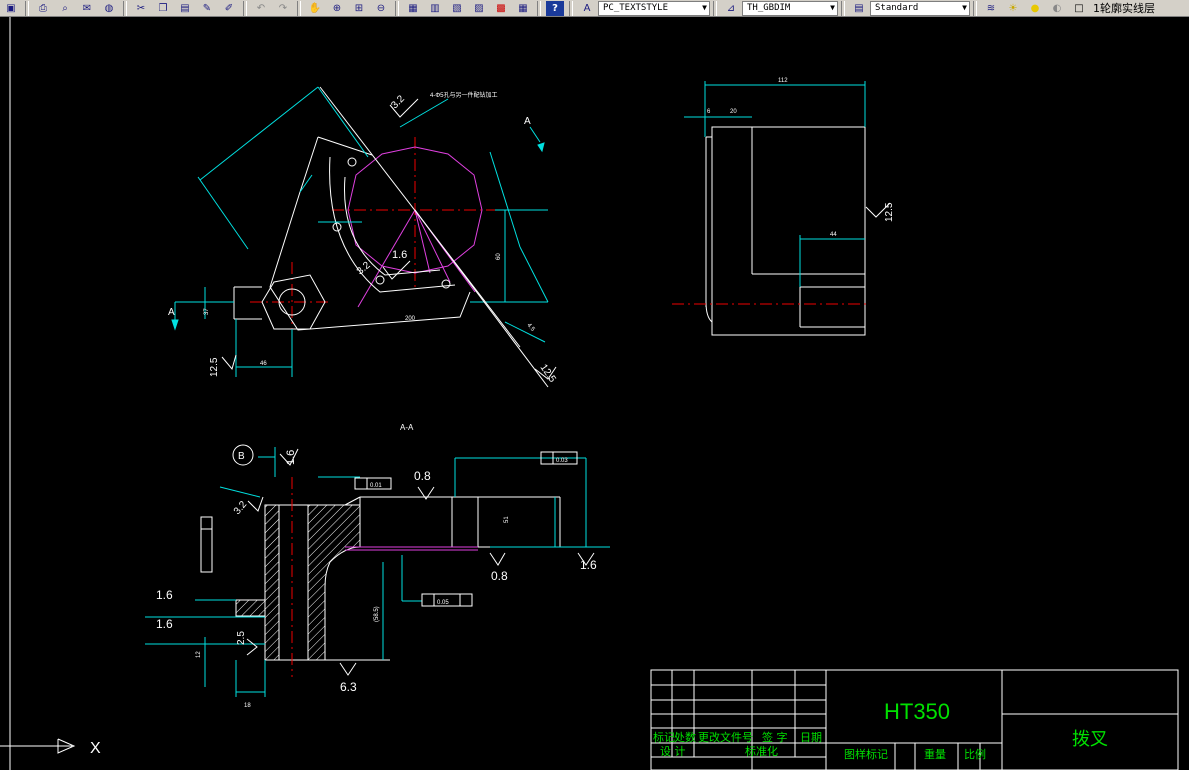 The height and width of the screenshot is (770, 1189). I want to click on tolerance-value: 0.01, so click(376, 486).